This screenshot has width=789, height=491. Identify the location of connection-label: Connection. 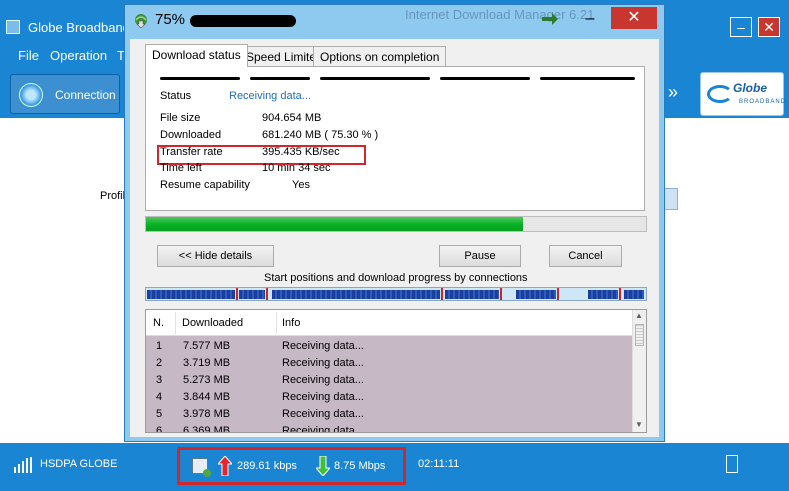
(85, 95).